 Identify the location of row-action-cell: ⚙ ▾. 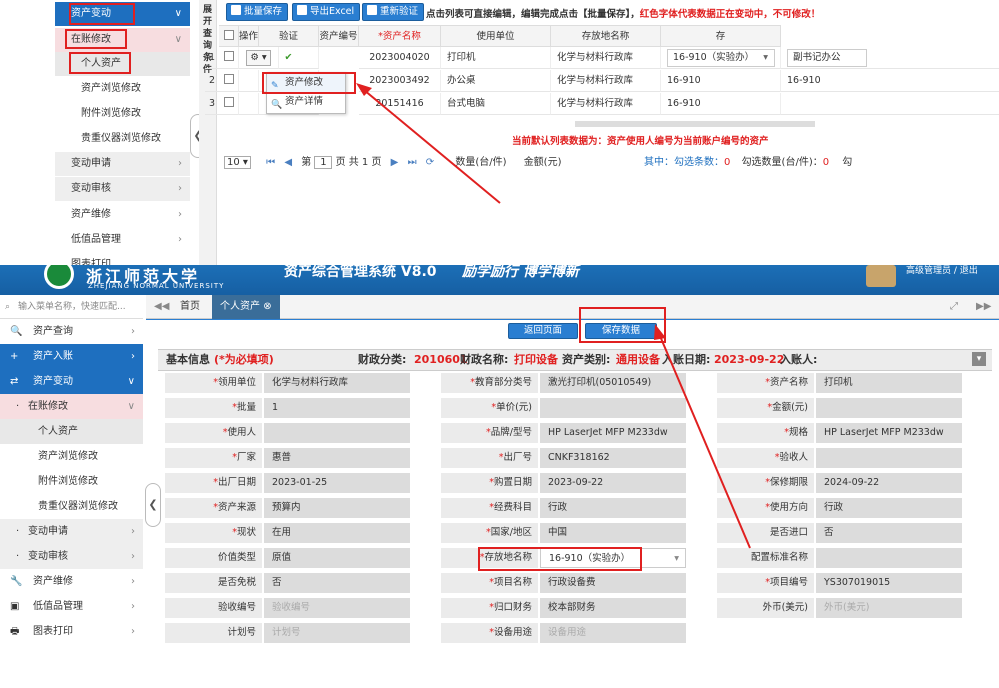
(259, 58).